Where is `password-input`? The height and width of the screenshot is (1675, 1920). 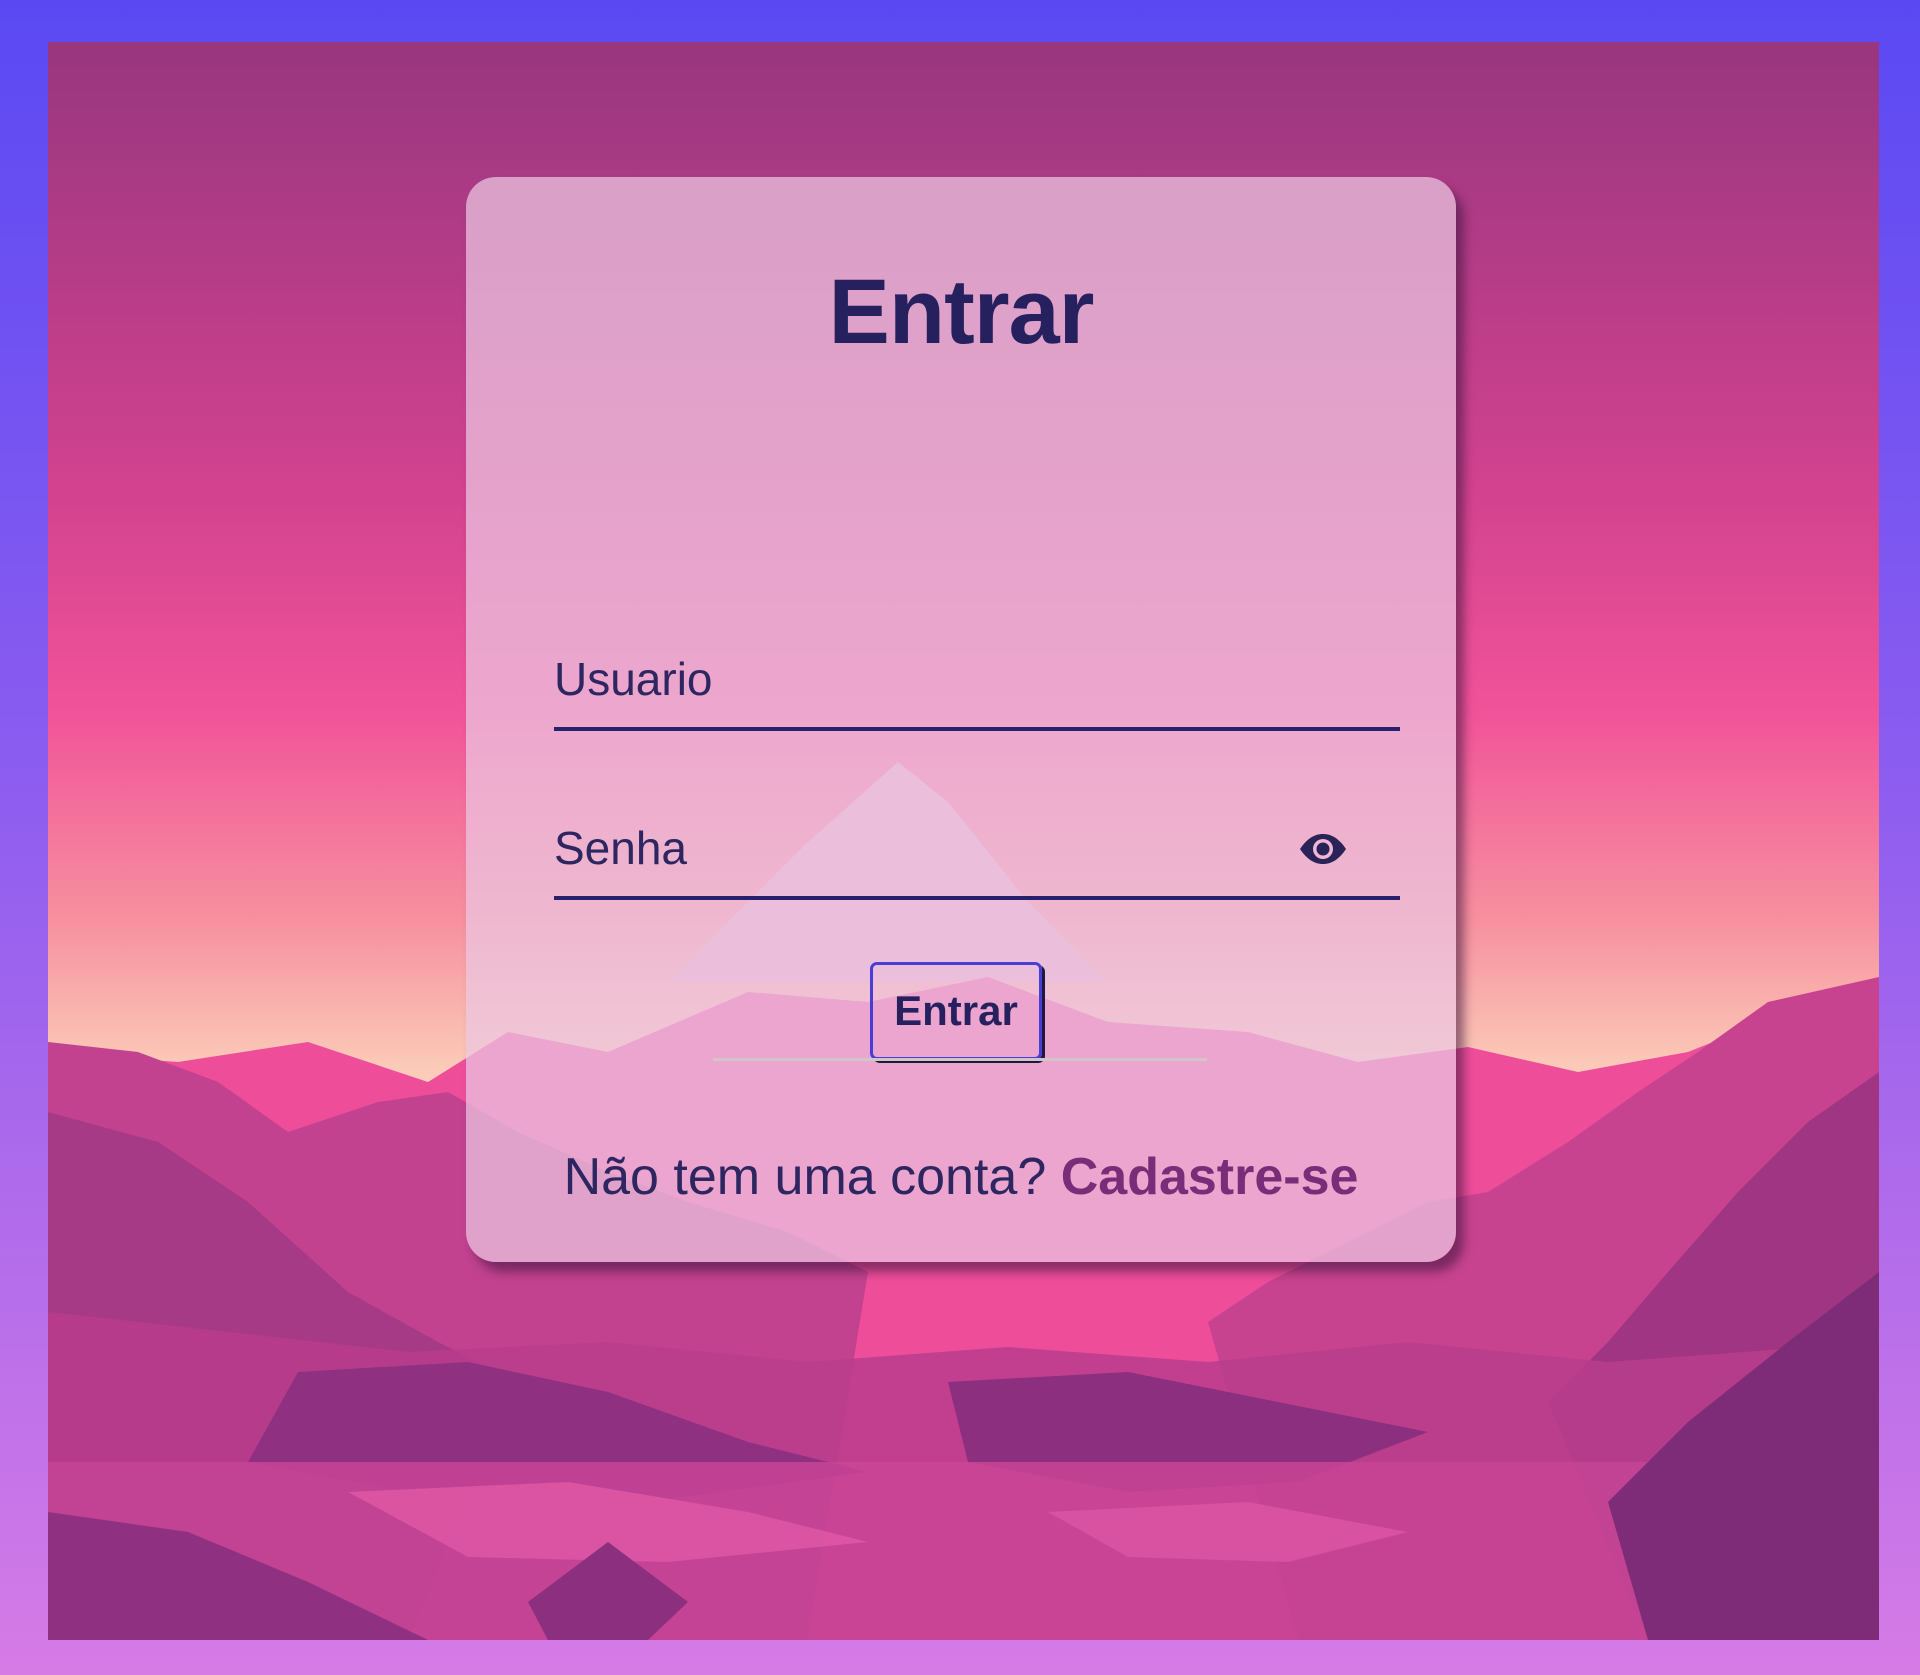
password-input is located at coordinates (934, 848).